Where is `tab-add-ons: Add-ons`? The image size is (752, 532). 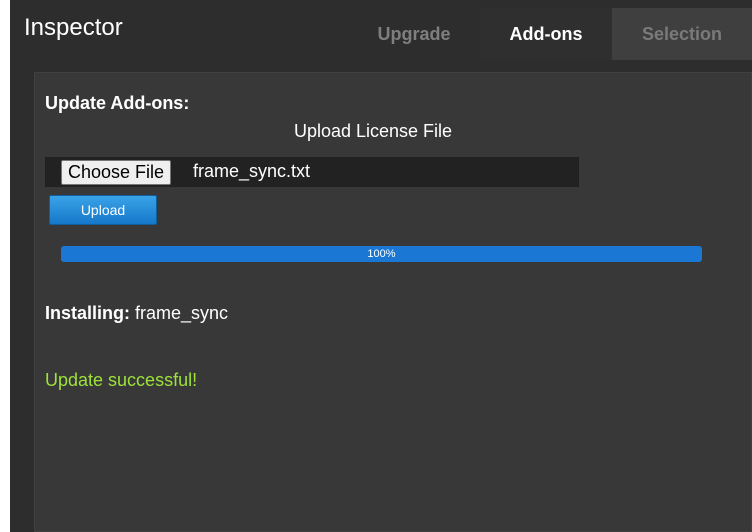
tab-add-ons: Add-ons is located at coordinates (546, 34).